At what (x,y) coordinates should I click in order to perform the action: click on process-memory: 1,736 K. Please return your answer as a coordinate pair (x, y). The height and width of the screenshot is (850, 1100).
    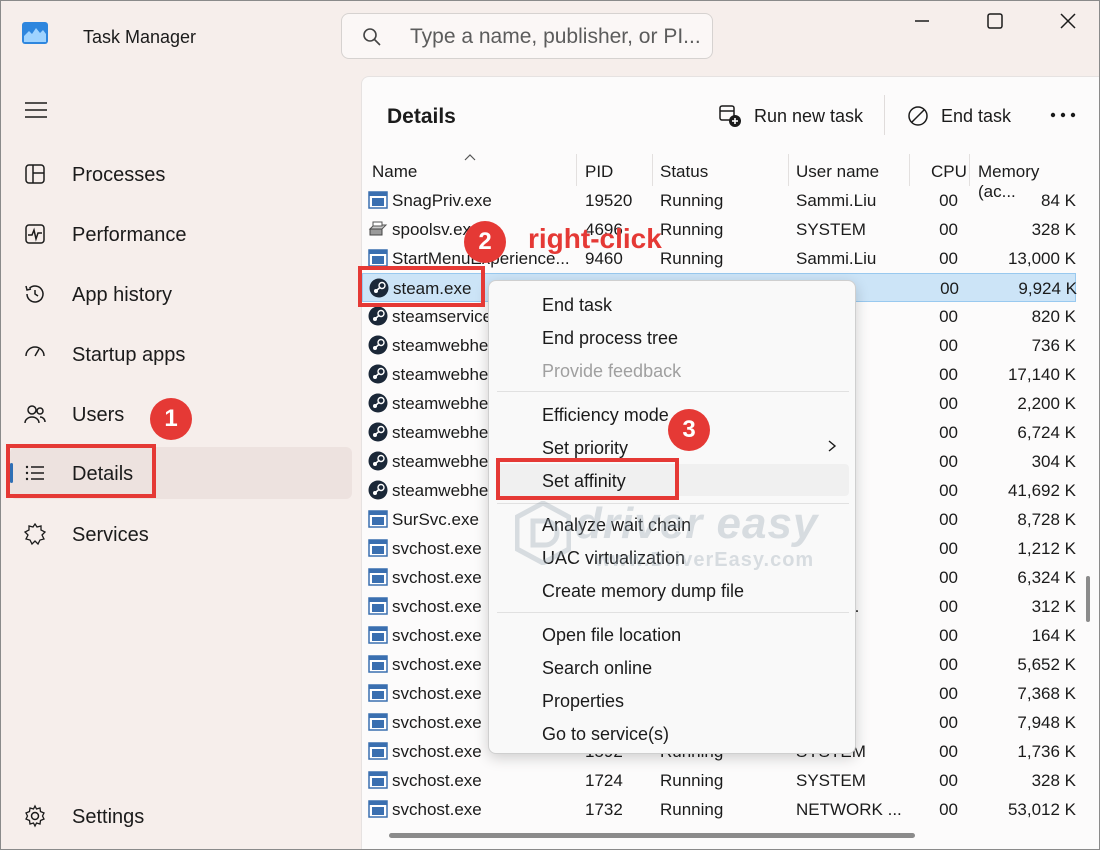
    Looking at the image, I should click on (1046, 751).